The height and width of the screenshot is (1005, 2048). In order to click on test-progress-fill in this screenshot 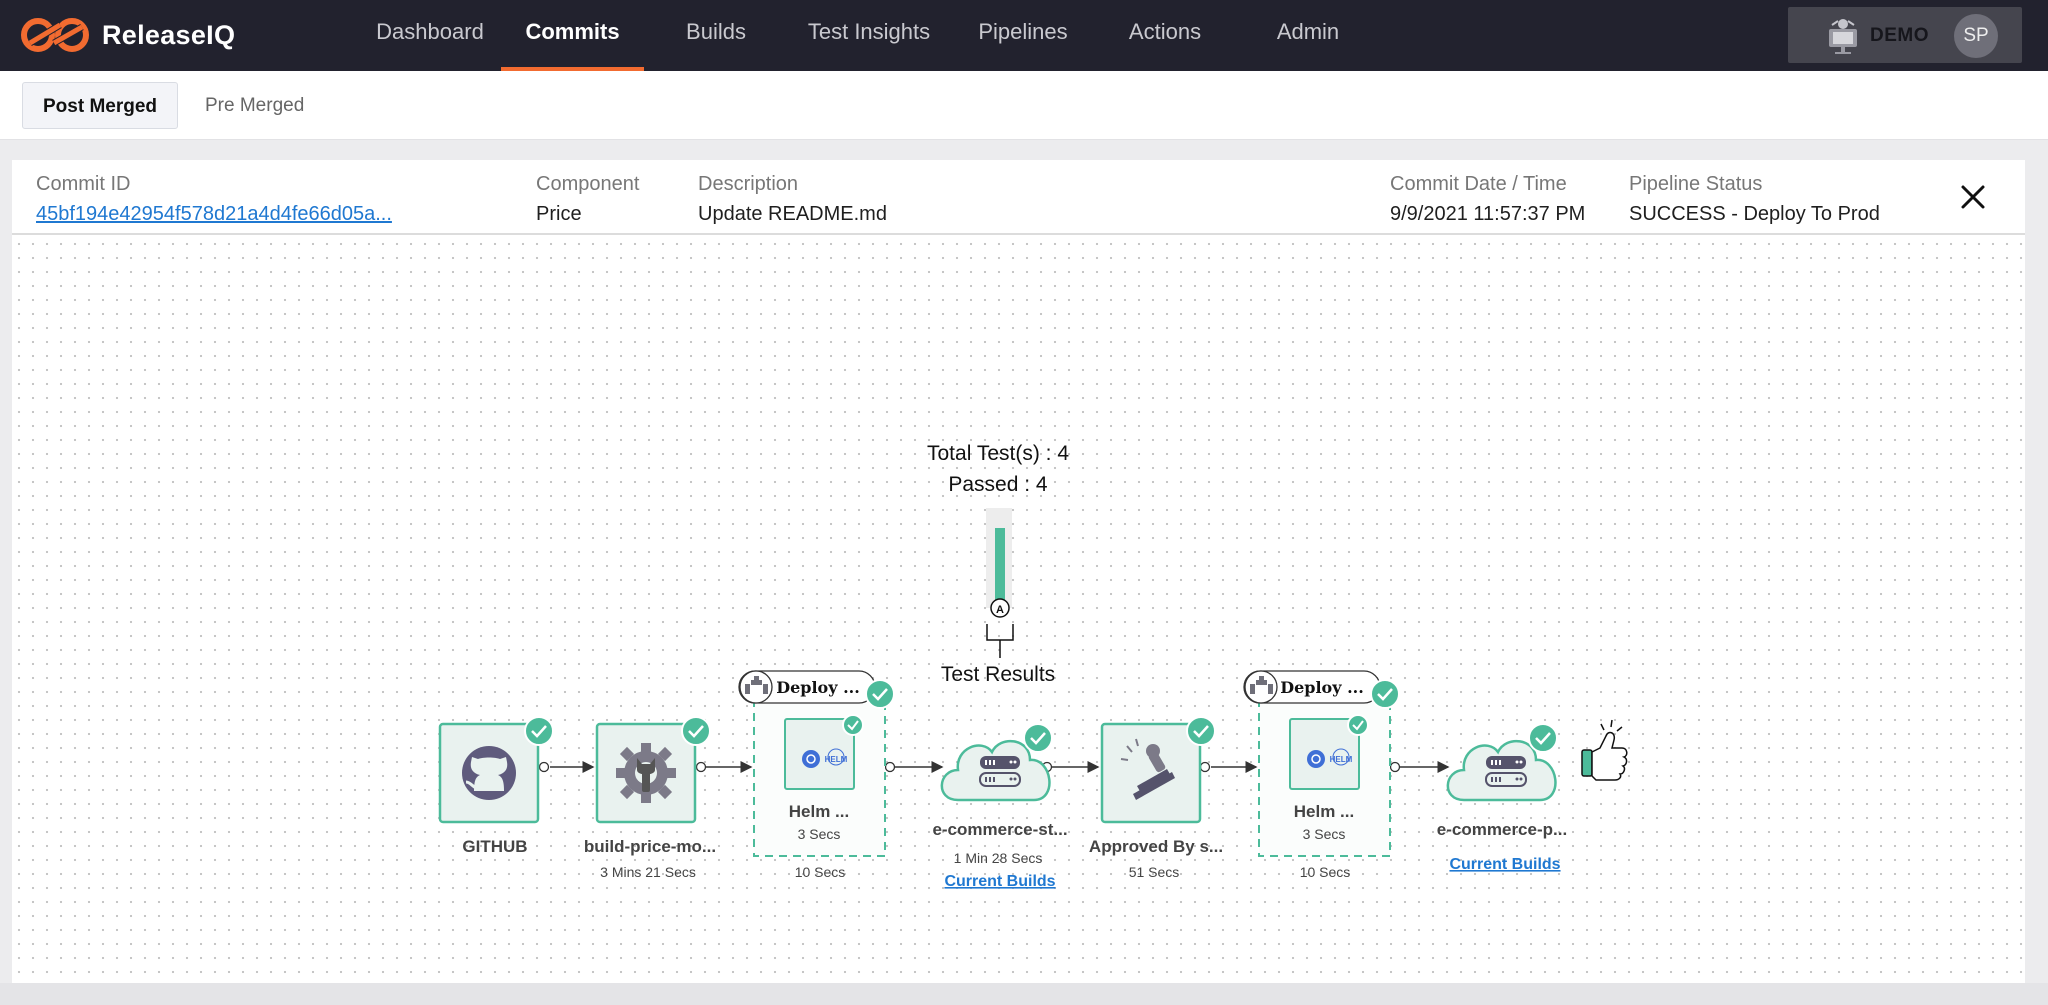, I will do `click(1000, 568)`.